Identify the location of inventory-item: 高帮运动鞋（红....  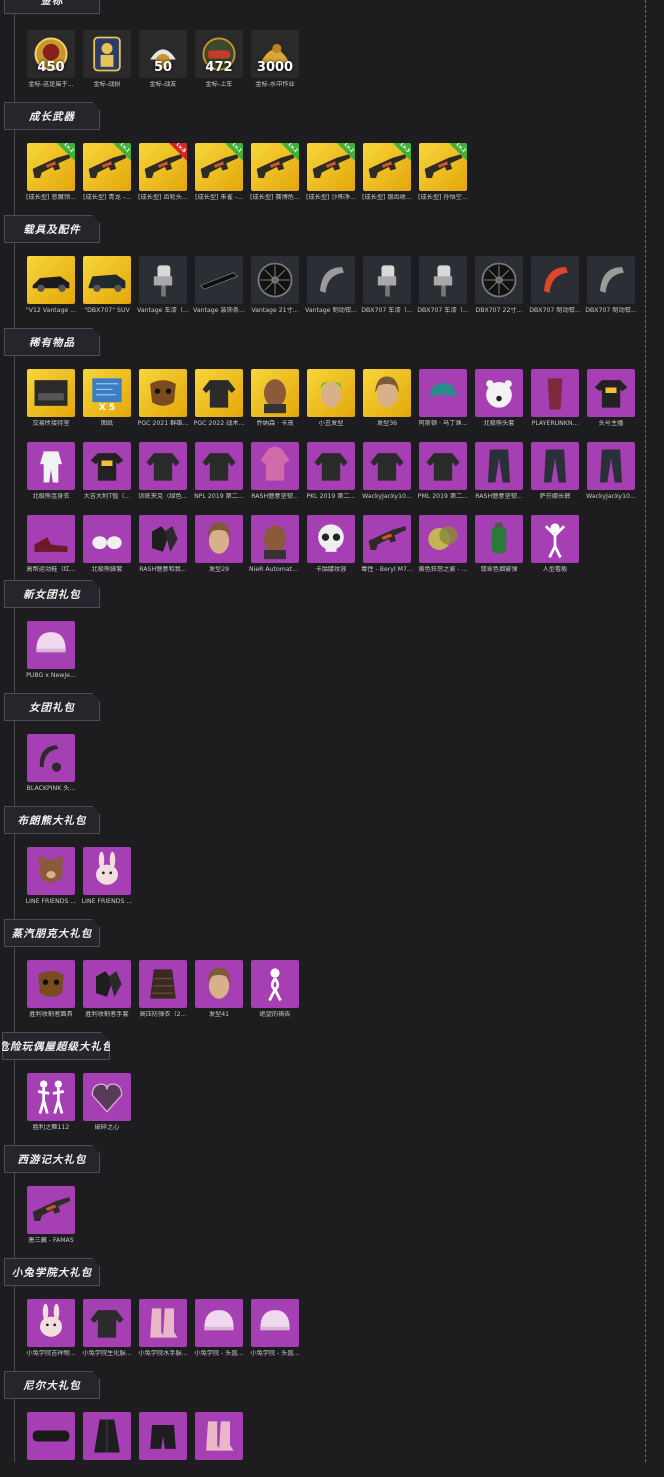
(51, 544).